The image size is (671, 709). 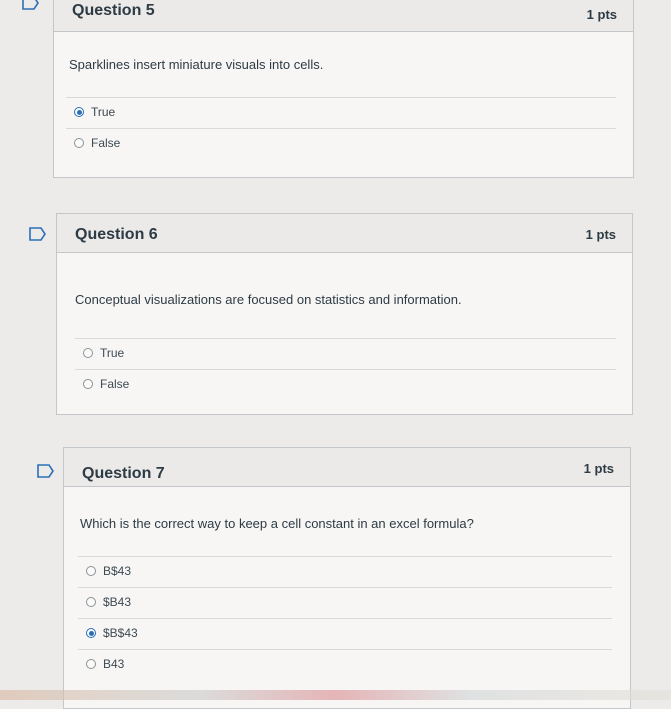 I want to click on answer-label: B43, so click(x=114, y=664).